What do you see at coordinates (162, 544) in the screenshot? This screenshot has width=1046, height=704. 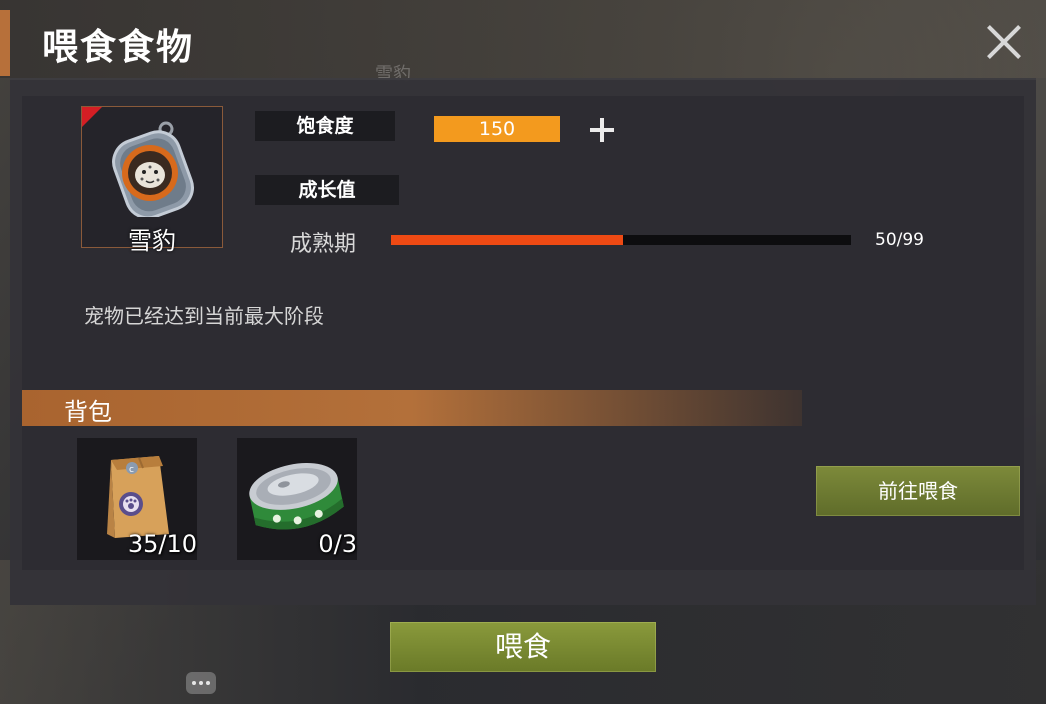 I see `item-count: 35/10` at bounding box center [162, 544].